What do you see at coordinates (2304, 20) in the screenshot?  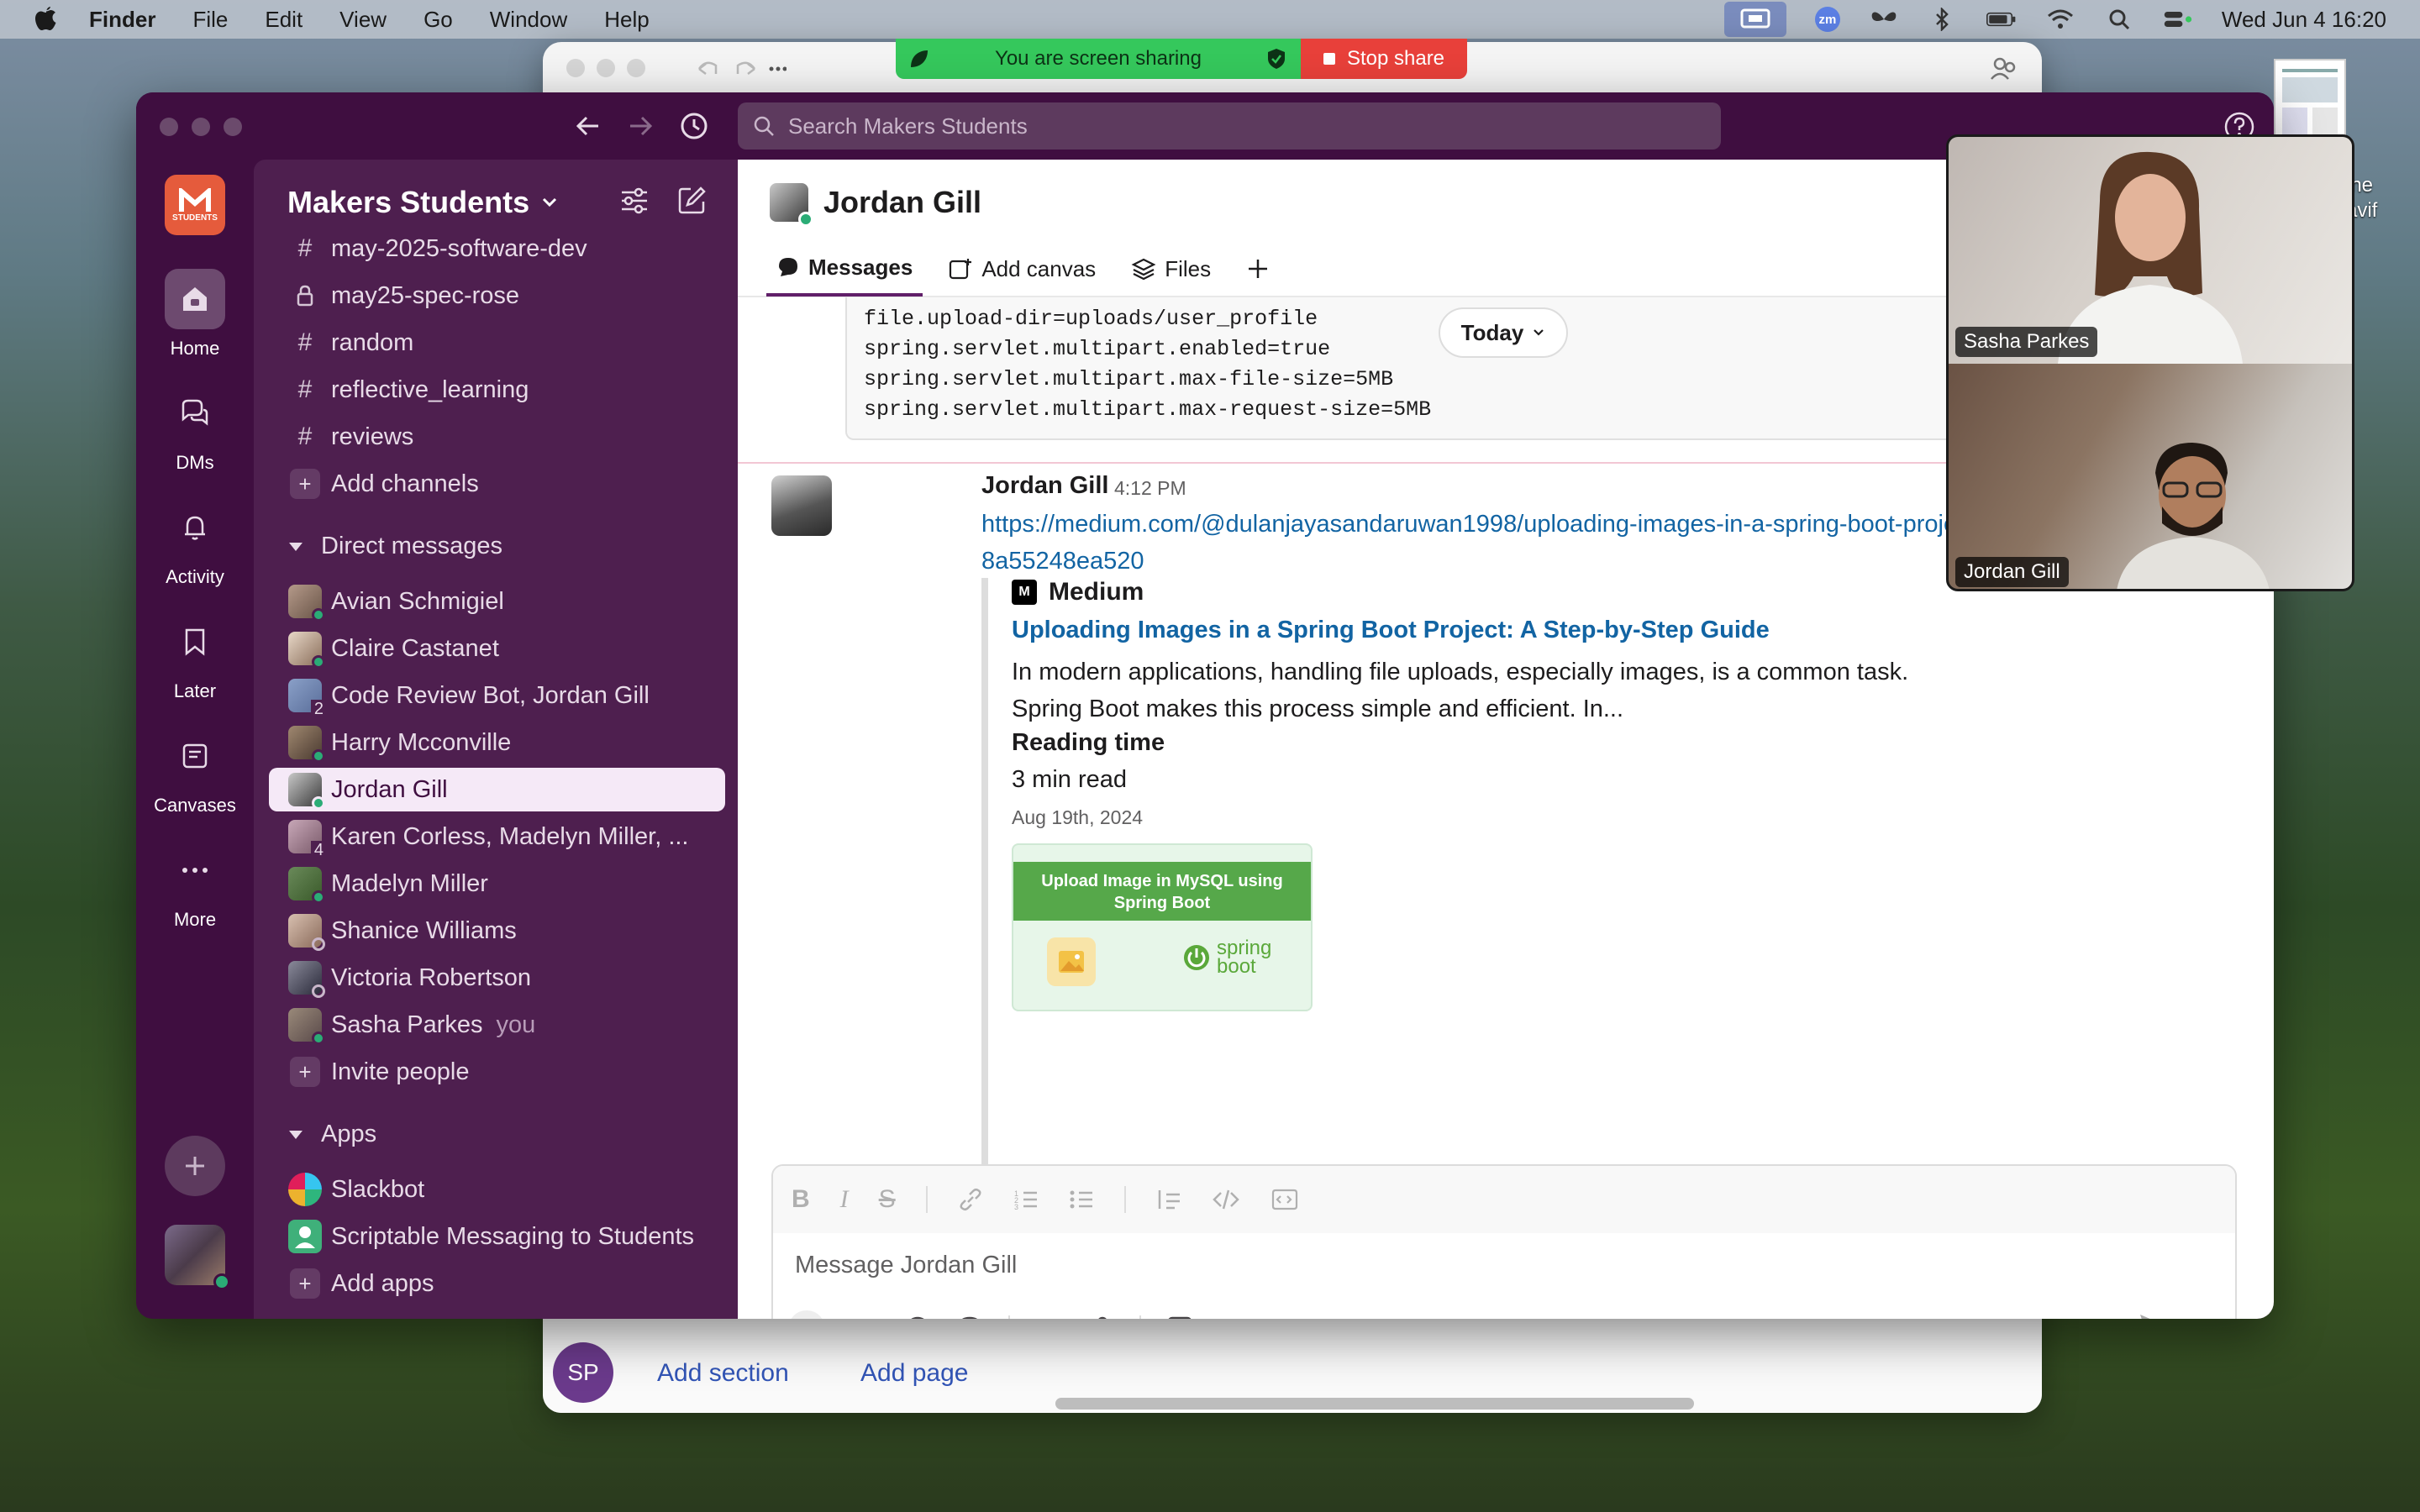 I see `menu-clock: Wed Jun 4 16:20` at bounding box center [2304, 20].